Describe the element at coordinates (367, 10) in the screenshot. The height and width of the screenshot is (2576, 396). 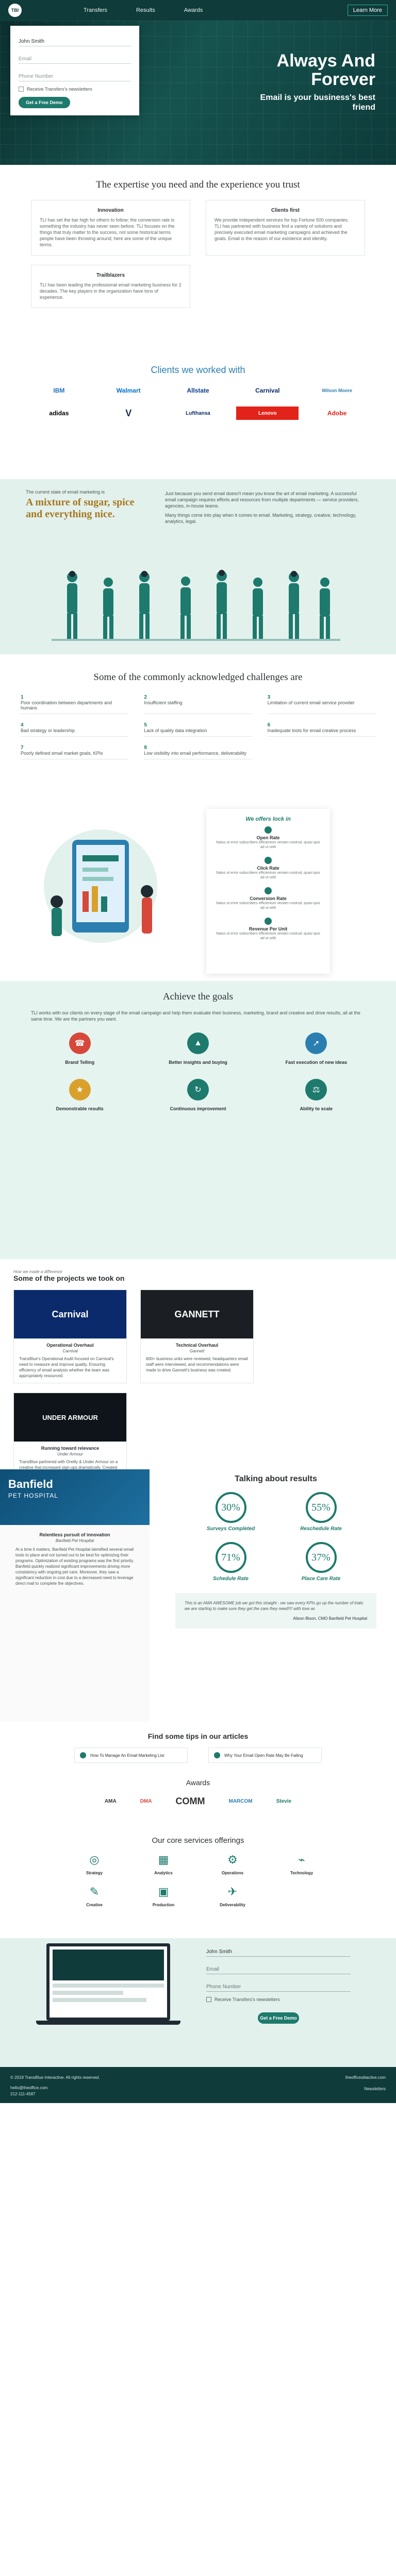
I see `learn-more-button: Learn More` at that location.